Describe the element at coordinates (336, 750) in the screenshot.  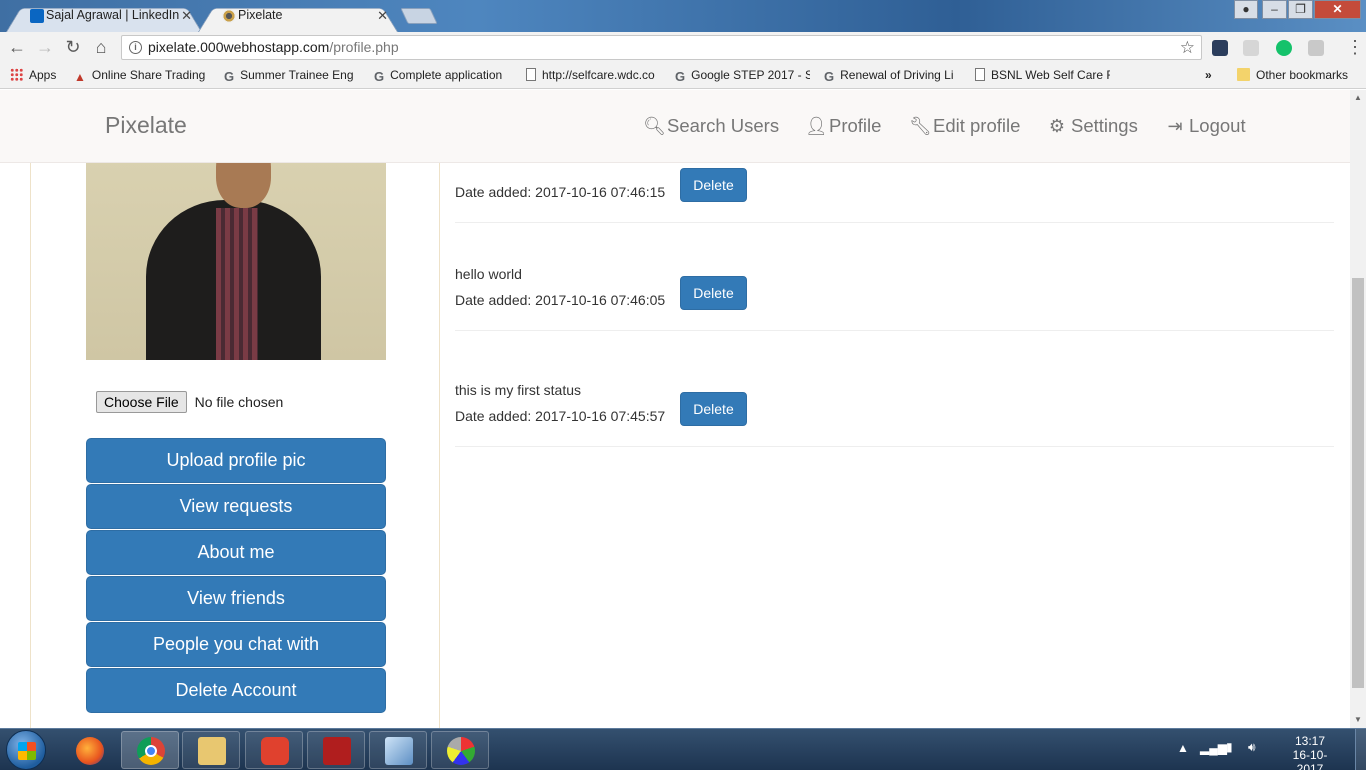
I see `acrobat-icon` at that location.